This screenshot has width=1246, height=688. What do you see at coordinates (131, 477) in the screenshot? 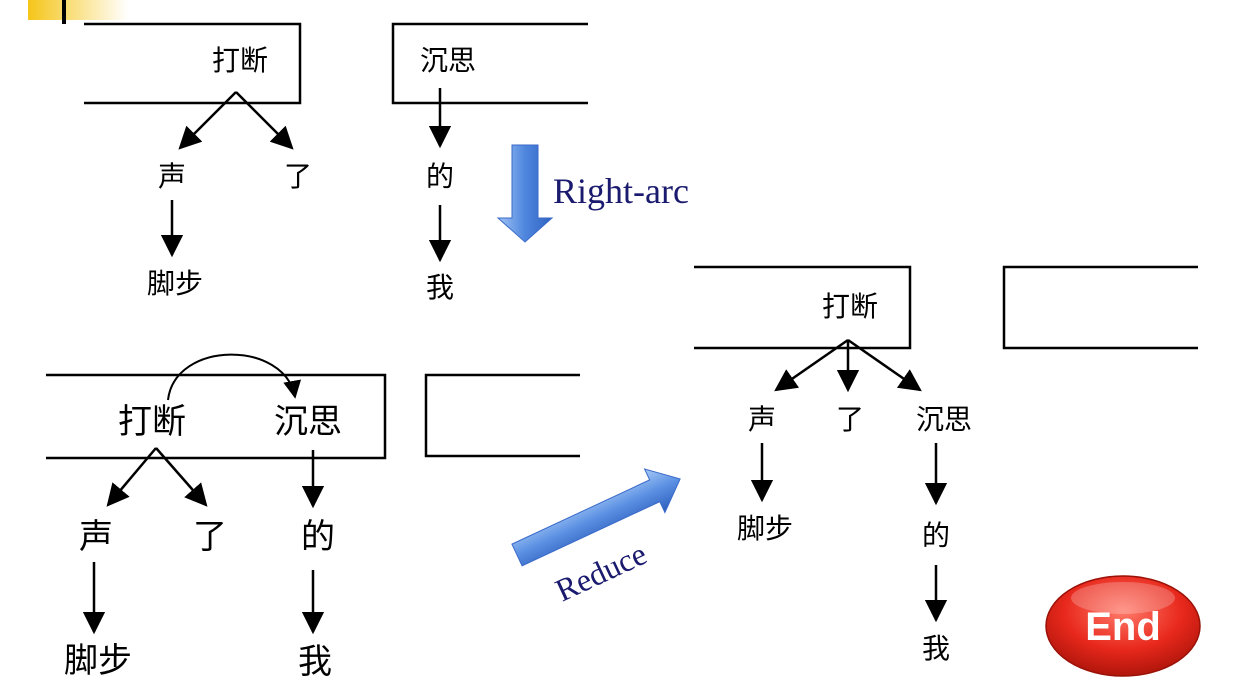
I see `state2-edge-head-sheng` at bounding box center [131, 477].